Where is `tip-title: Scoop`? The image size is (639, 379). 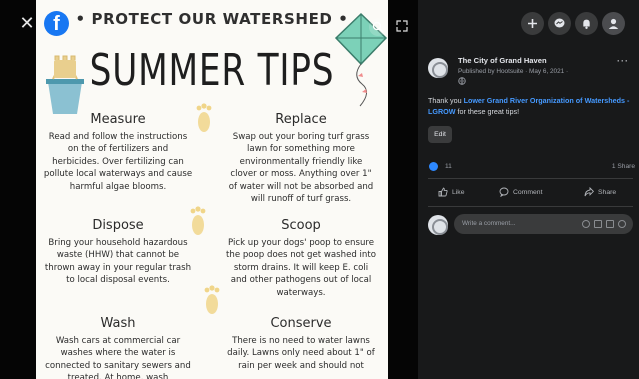
tip-title: Scoop is located at coordinates (301, 225).